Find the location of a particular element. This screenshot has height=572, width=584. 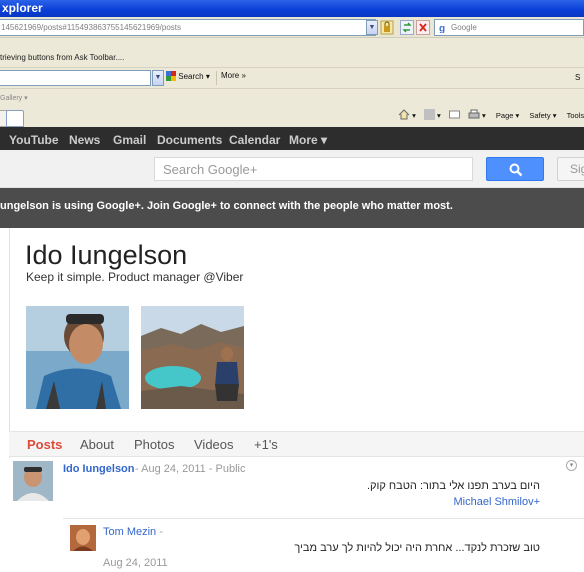

safety-menu: Safety ▾ is located at coordinates (542, 115).